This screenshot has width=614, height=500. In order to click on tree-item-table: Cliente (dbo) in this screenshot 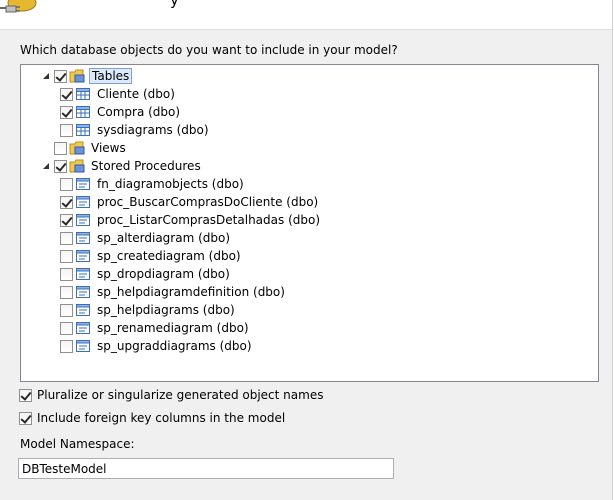, I will do `click(118, 94)`.